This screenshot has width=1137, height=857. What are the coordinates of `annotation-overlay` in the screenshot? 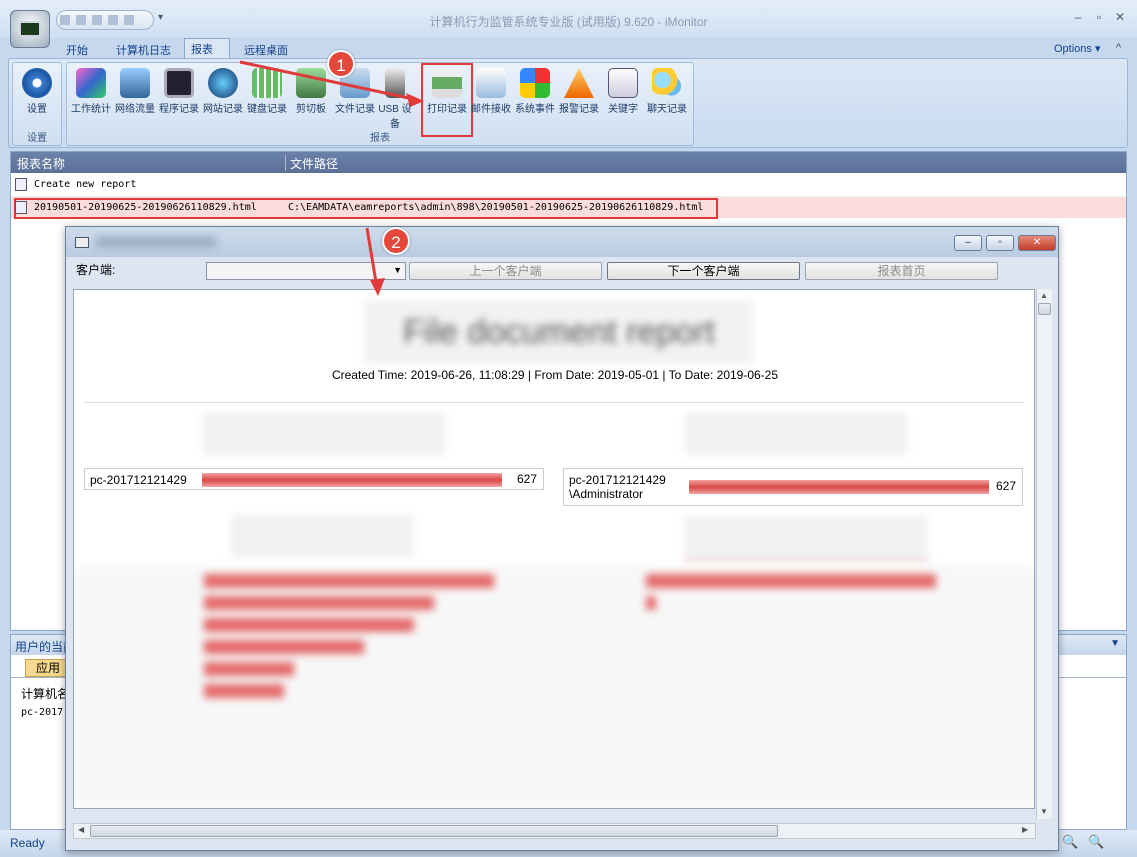 It's located at (331, 178).